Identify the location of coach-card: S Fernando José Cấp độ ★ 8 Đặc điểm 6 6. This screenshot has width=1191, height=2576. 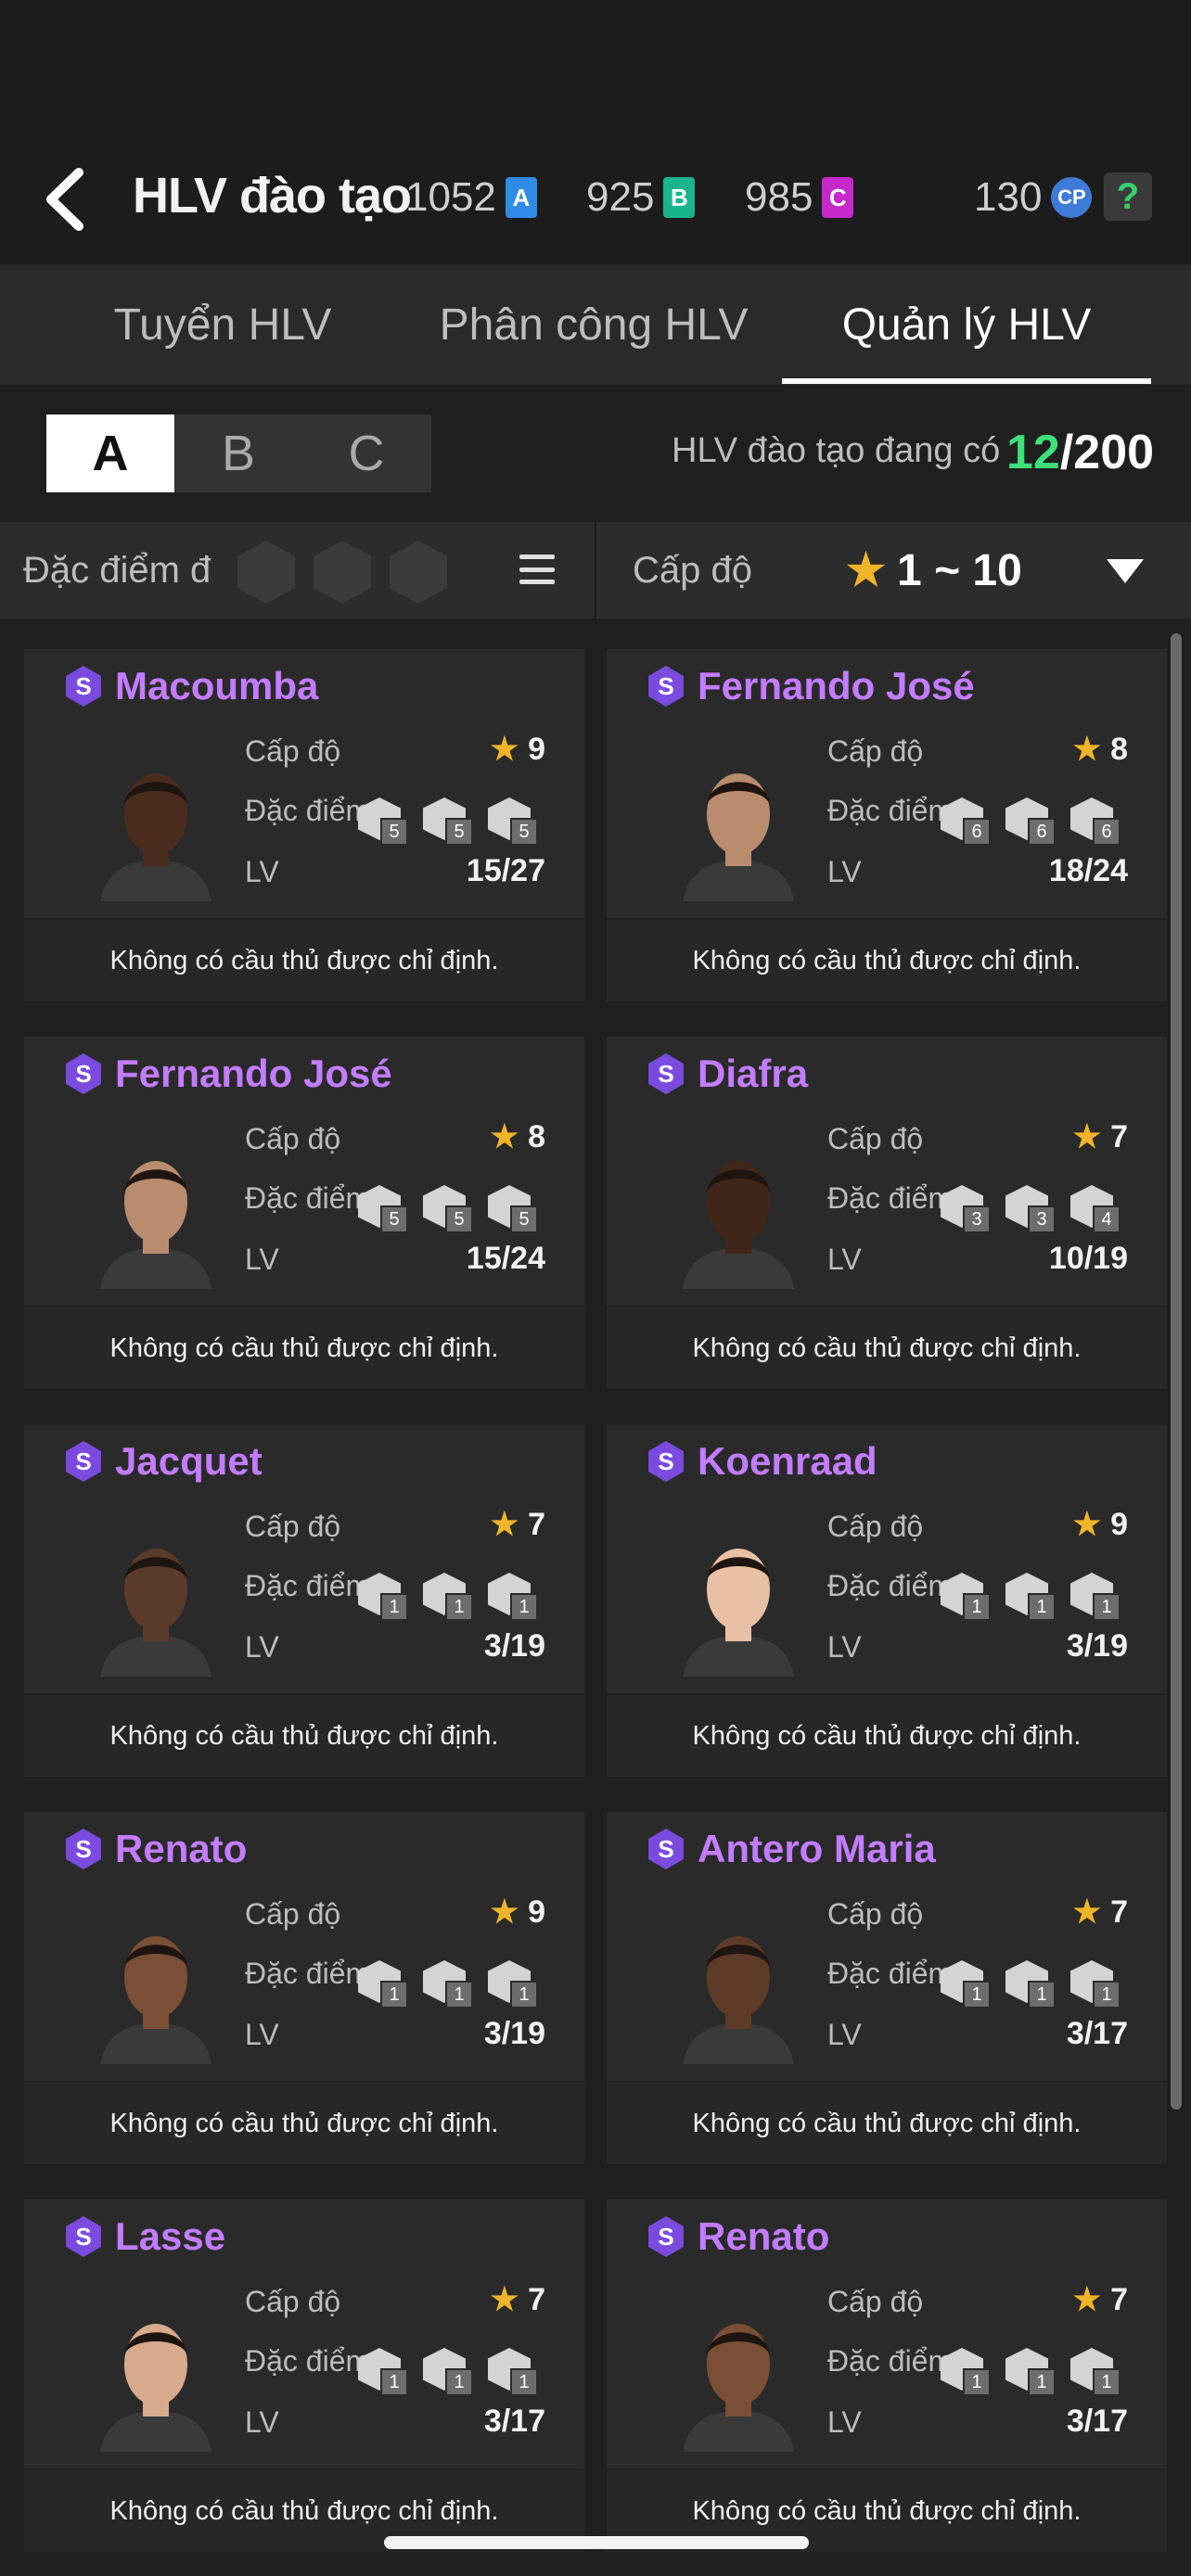
(887, 825).